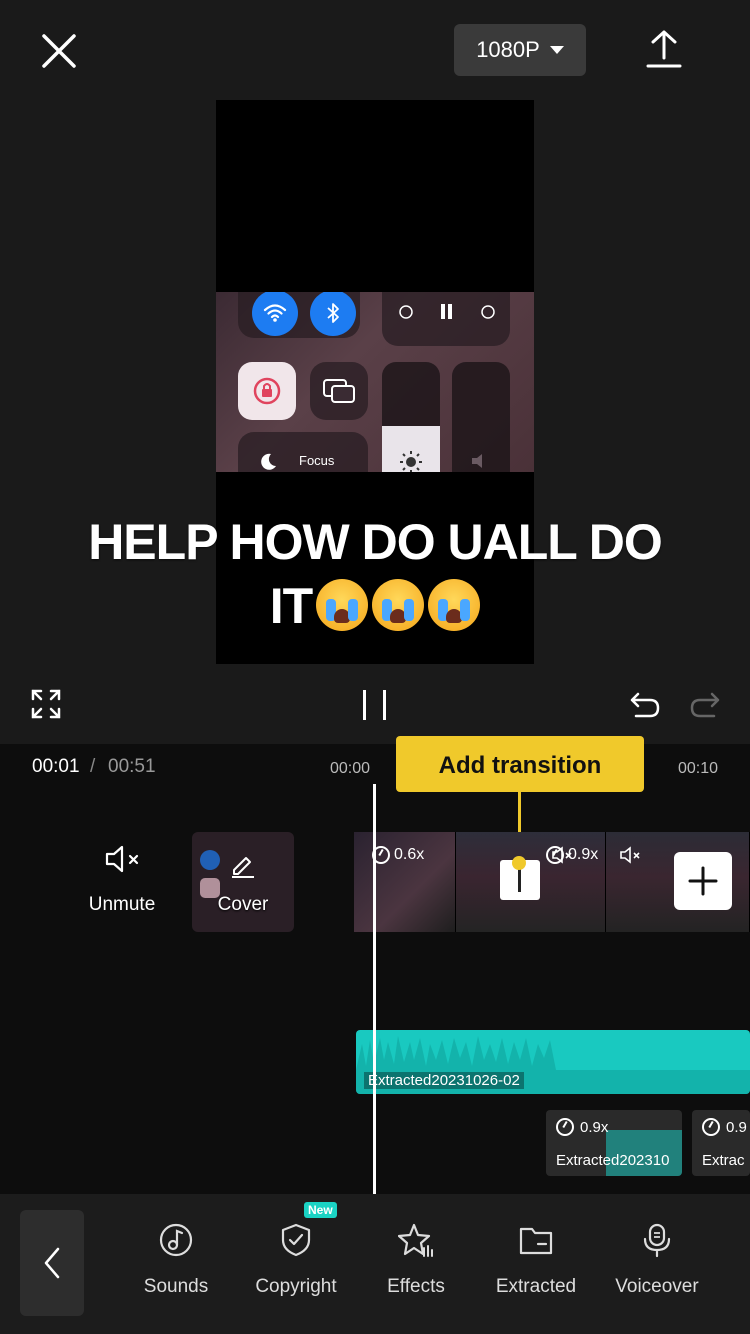 Image resolution: width=750 pixels, height=1334 pixels. I want to click on focus-label: Focus, so click(317, 460).